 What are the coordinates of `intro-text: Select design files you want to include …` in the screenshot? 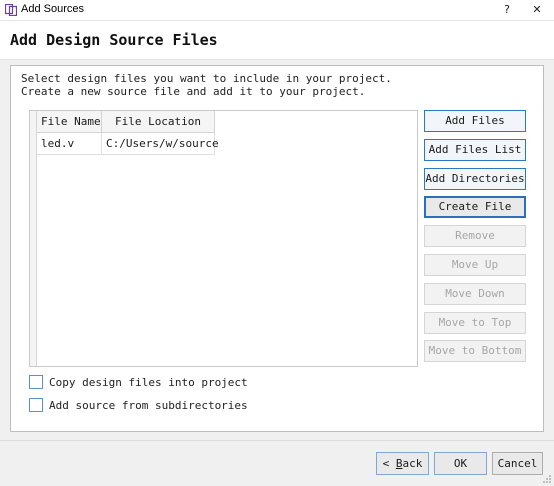 It's located at (206, 85).